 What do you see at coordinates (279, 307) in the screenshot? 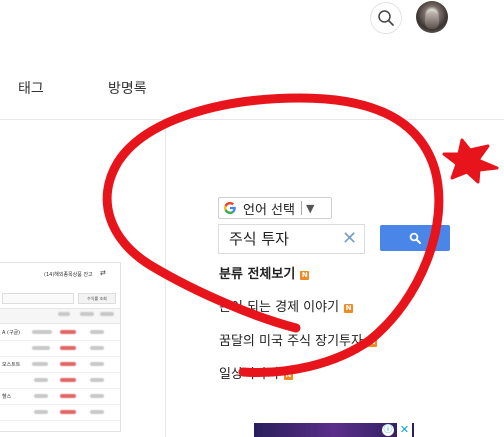
I see `category-label: 돈이 되는 경제 이야기` at bounding box center [279, 307].